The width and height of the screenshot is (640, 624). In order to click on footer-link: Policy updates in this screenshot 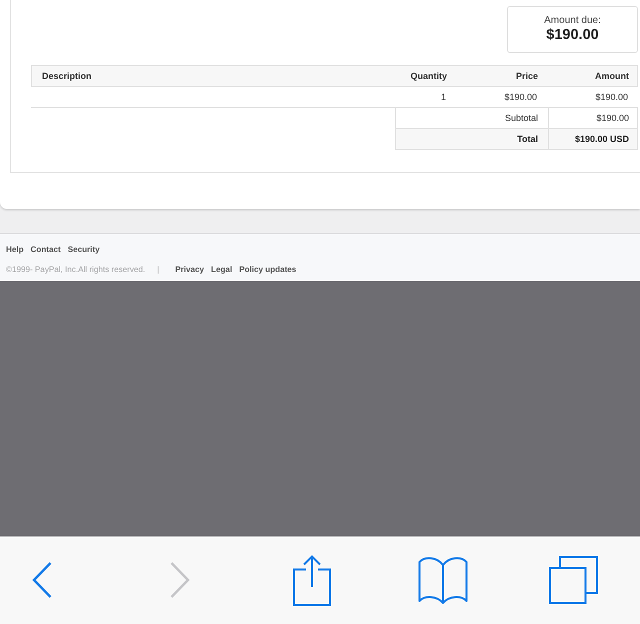, I will do `click(267, 269)`.